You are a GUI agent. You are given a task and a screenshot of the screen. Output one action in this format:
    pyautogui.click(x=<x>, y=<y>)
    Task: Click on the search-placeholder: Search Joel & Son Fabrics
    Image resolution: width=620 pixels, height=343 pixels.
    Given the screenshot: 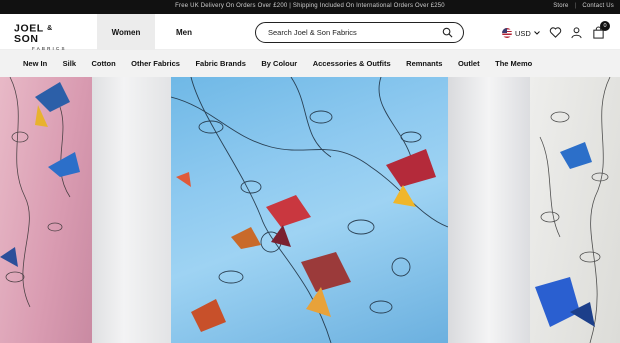 What is the action you would take?
    pyautogui.click(x=312, y=32)
    